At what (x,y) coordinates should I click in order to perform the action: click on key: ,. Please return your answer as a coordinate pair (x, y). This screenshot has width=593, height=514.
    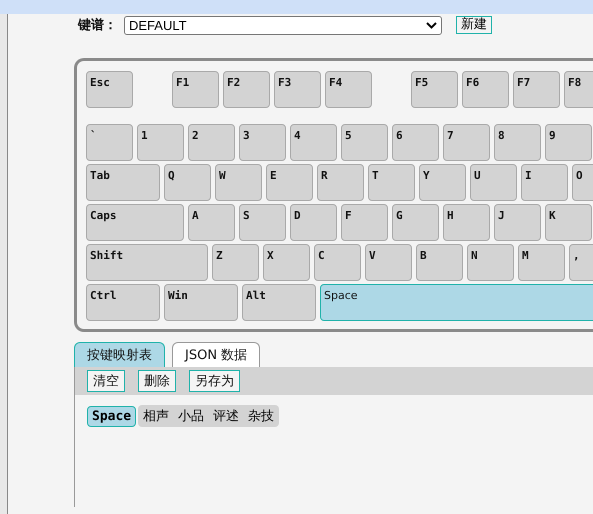
    Looking at the image, I should click on (581, 262).